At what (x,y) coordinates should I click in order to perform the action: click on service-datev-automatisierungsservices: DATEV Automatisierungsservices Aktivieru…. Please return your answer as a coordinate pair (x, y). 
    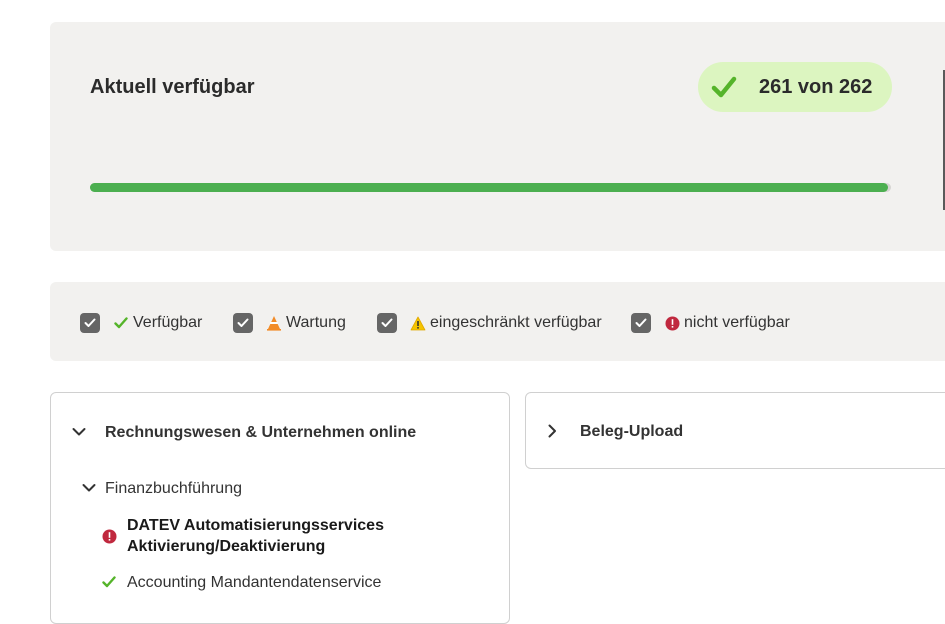
    Looking at the image, I should click on (255, 536).